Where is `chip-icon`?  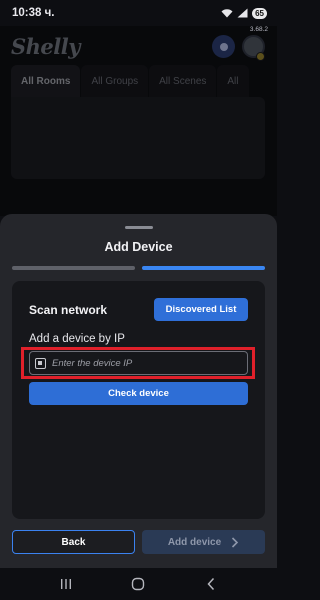
chip-icon is located at coordinates (40, 363).